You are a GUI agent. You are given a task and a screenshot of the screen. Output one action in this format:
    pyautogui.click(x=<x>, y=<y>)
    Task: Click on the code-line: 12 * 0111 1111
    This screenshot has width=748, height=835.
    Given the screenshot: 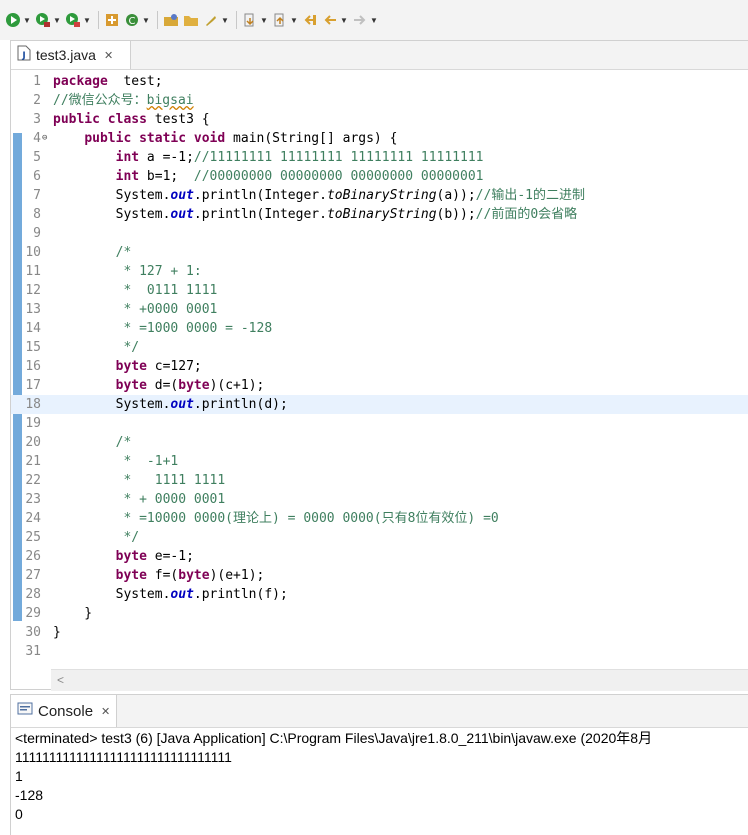 What is the action you would take?
    pyautogui.click(x=379, y=290)
    